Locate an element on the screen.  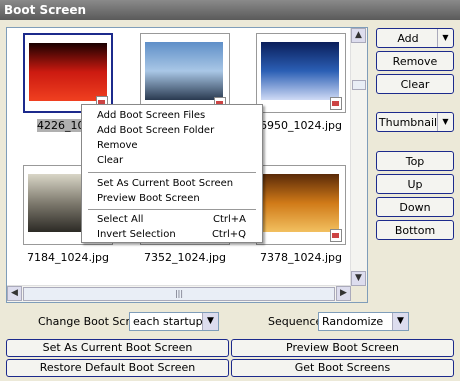
vertical-scrollbar: ▲ ▼ is located at coordinates (358, 157).